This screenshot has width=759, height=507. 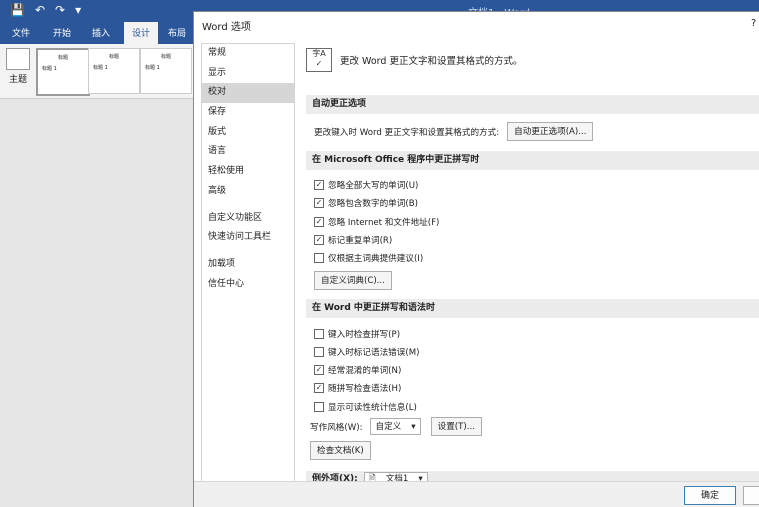 I want to click on tab-layout: 布局, so click(x=177, y=32).